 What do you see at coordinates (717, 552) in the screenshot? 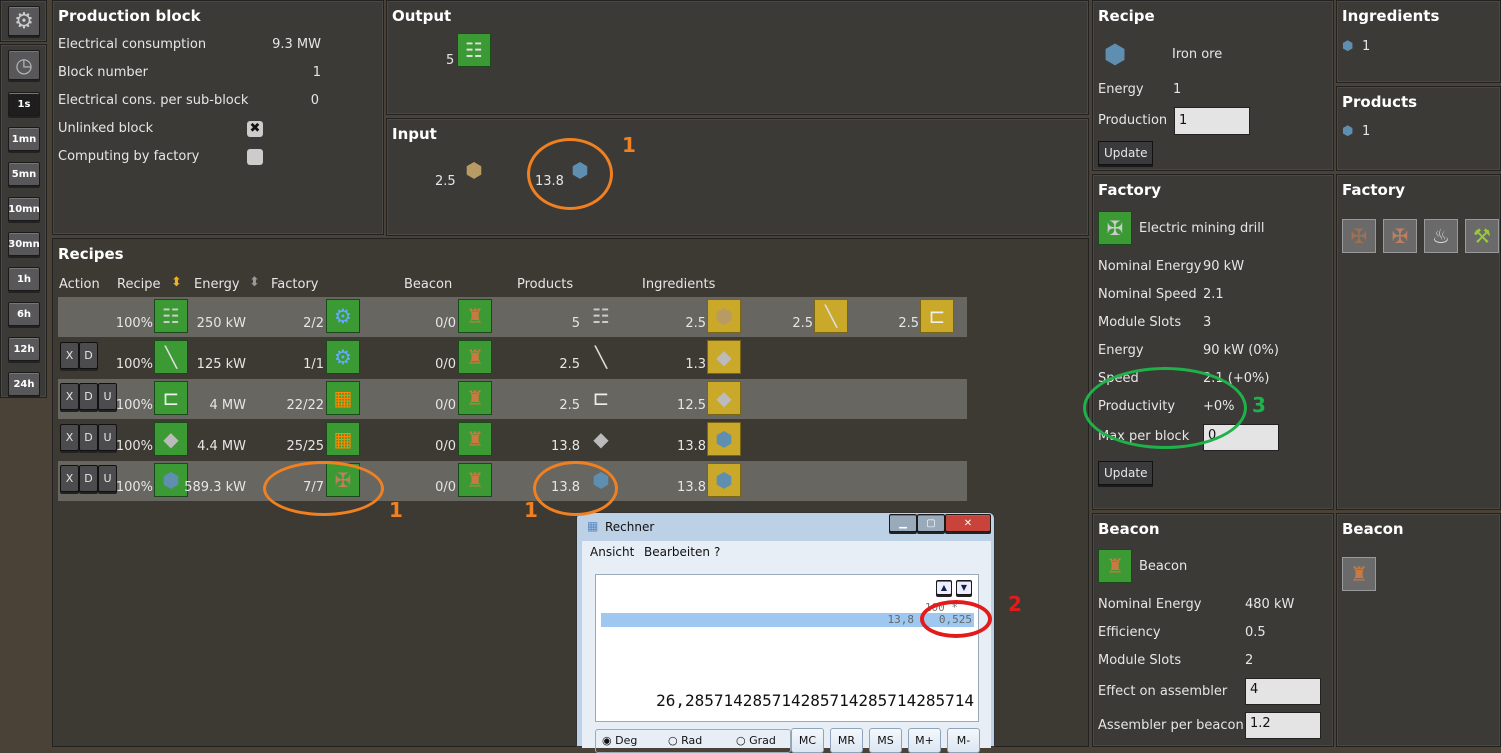
I see `menu-help: ?` at bounding box center [717, 552].